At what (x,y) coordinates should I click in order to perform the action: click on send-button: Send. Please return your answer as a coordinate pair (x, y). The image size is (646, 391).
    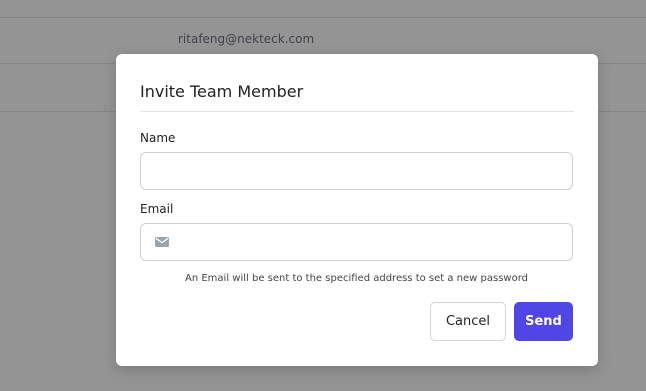
    Looking at the image, I should click on (543, 321).